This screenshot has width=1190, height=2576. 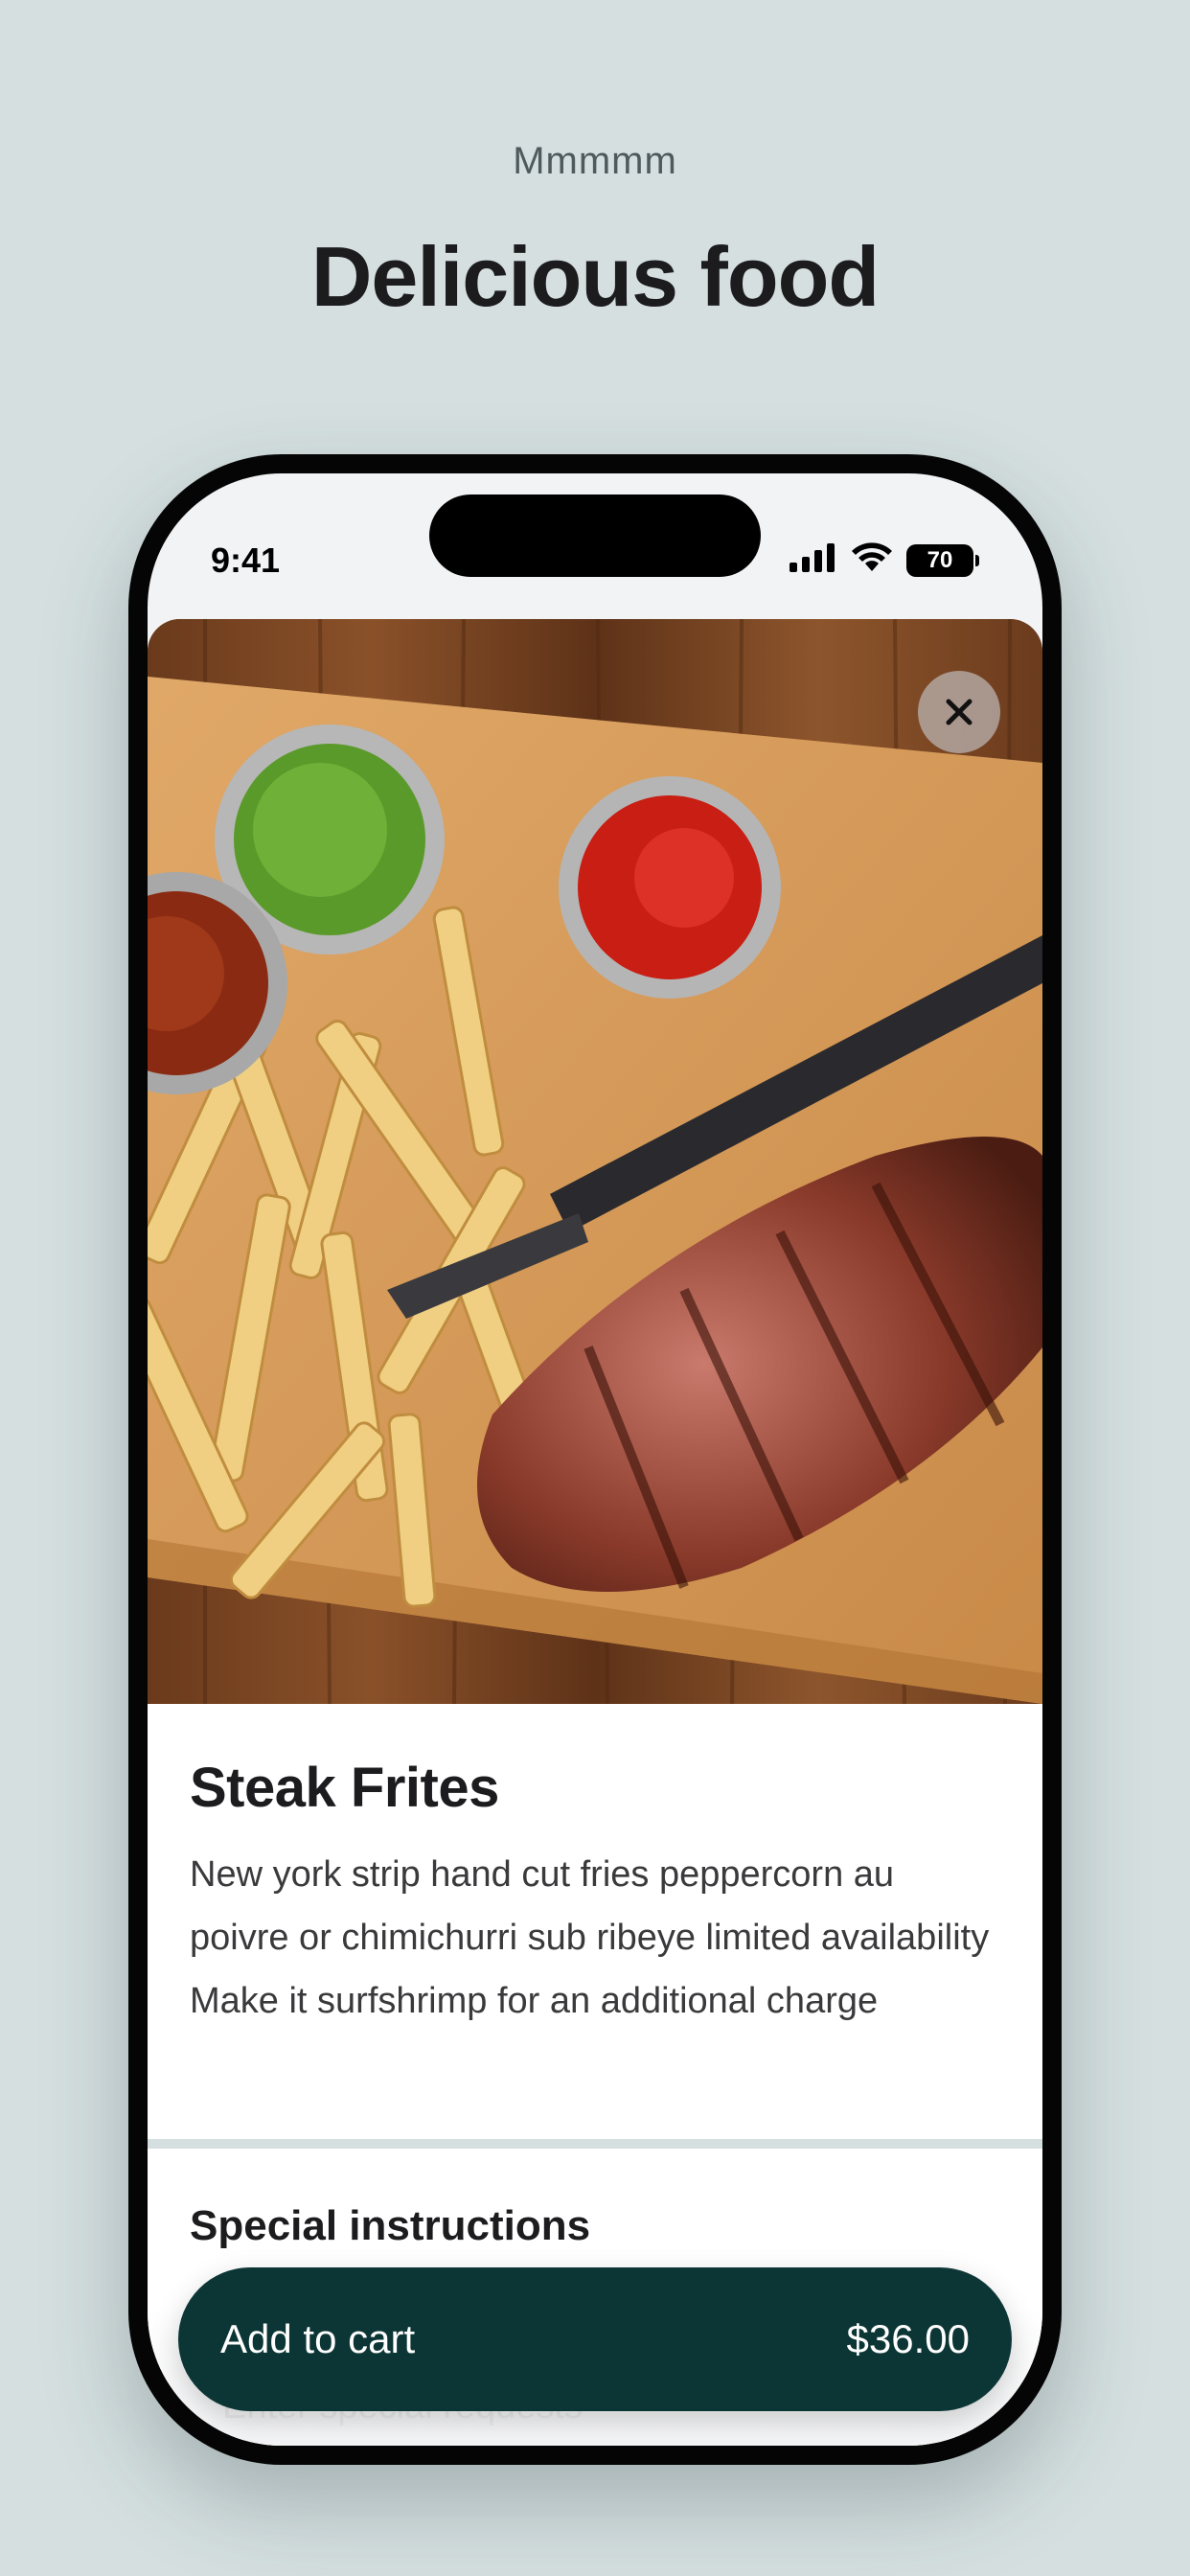 What do you see at coordinates (595, 161) in the screenshot?
I see `page-eyebrow: Mmmmm` at bounding box center [595, 161].